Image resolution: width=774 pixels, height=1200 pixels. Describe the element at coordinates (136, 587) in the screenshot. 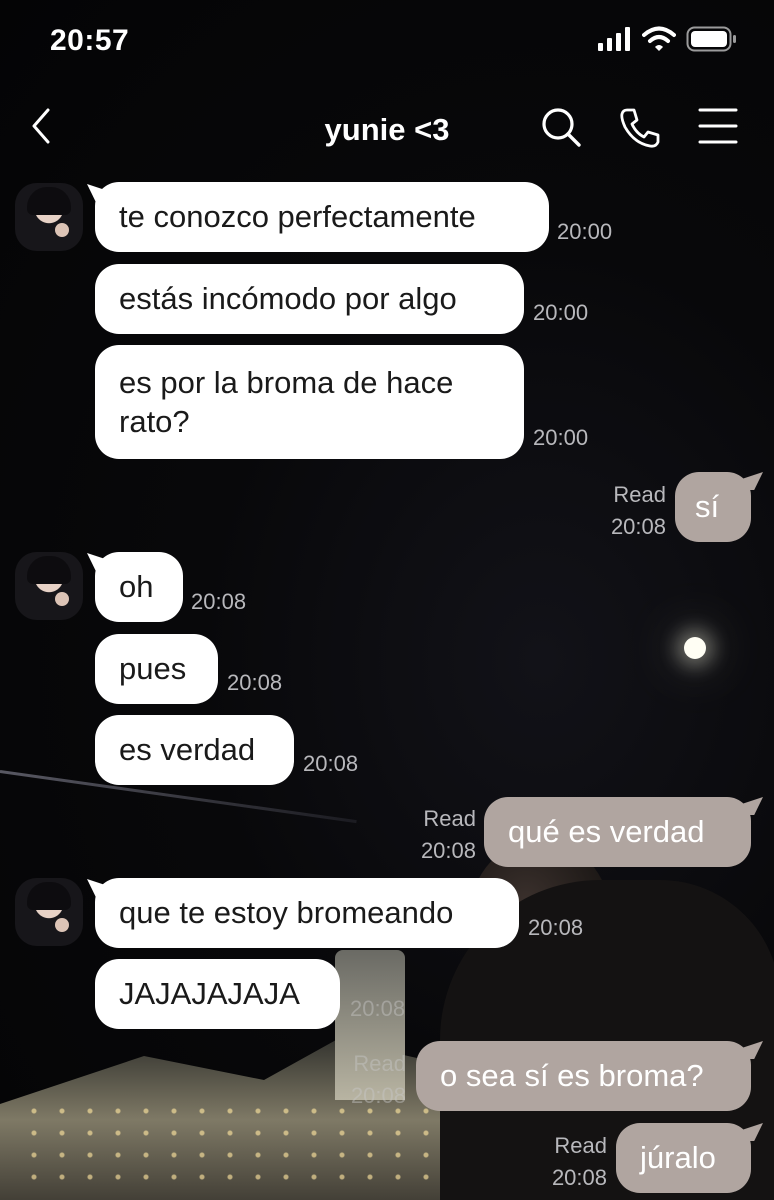

I see `message-text: oh` at that location.